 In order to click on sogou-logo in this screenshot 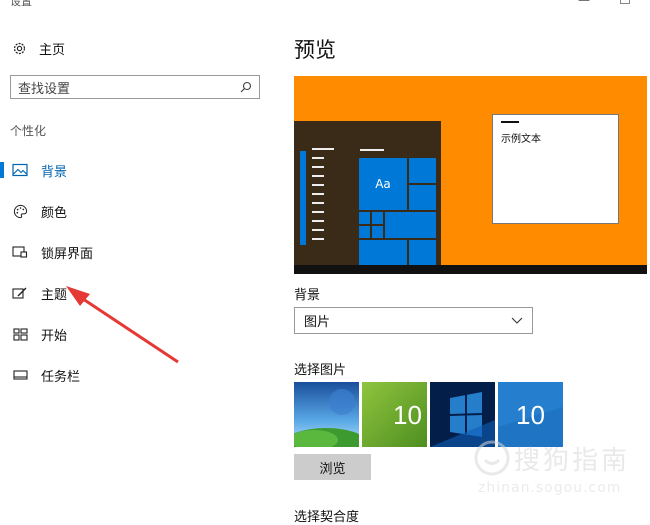, I will do `click(492, 458)`.